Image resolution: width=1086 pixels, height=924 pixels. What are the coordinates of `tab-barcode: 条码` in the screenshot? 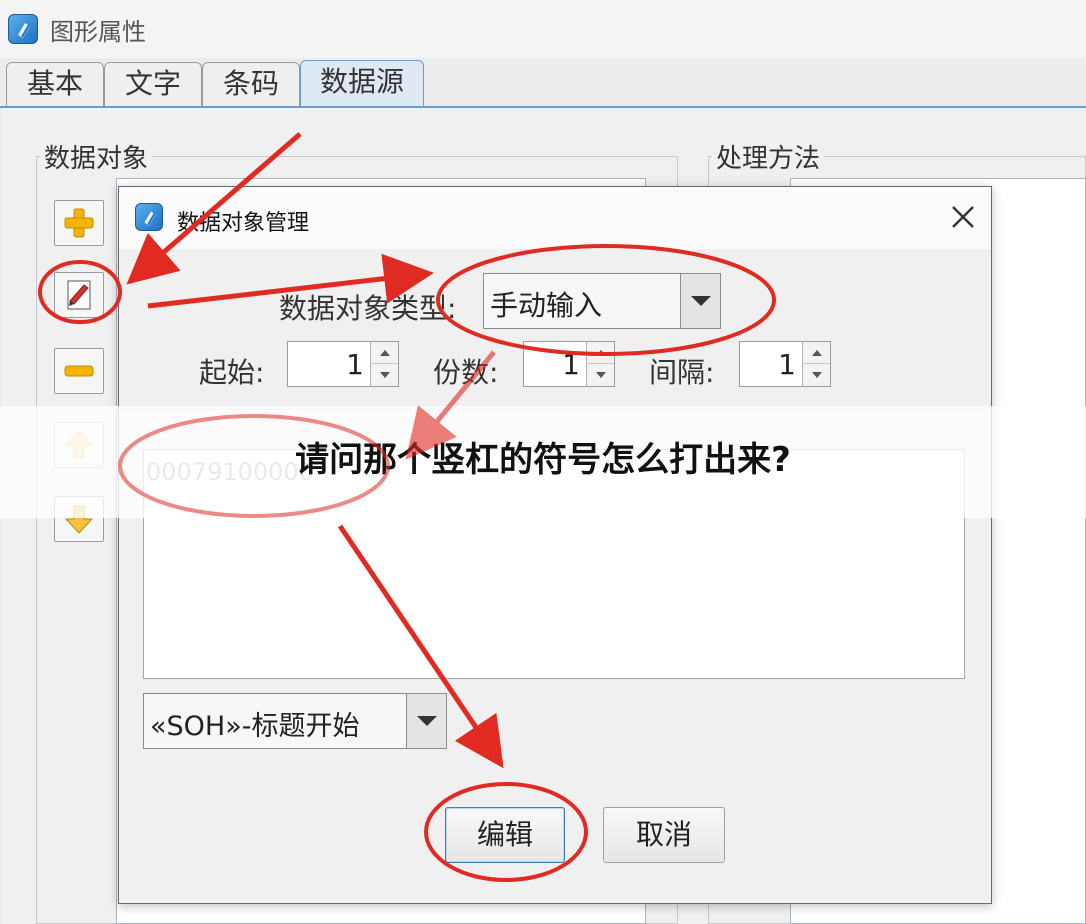 It's located at (251, 84).